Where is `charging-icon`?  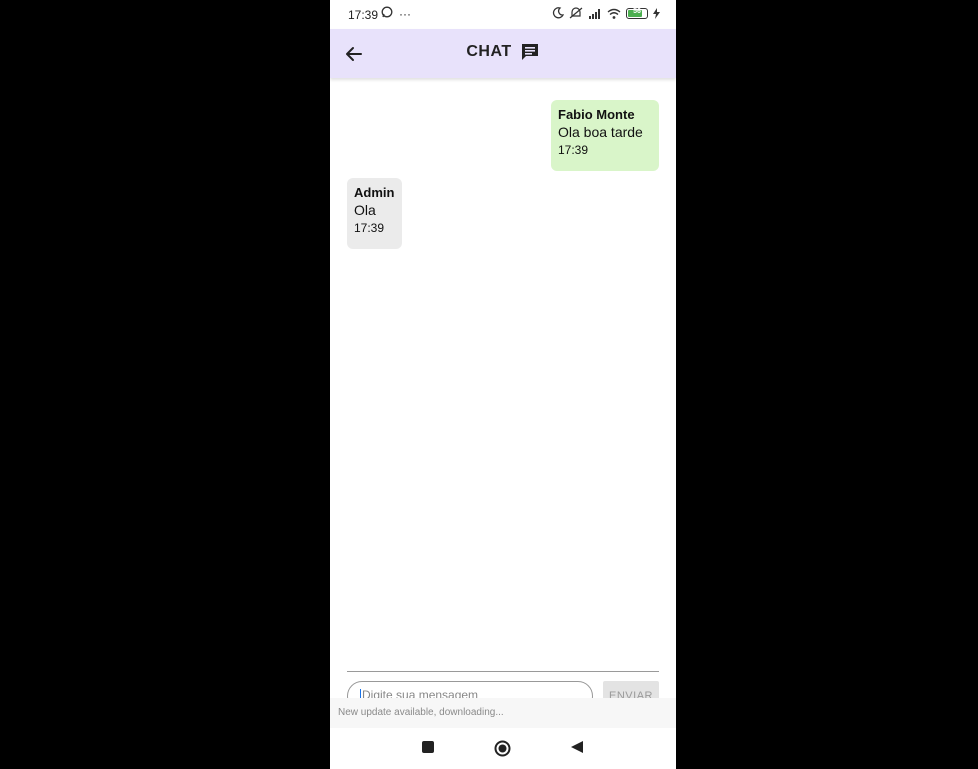 charging-icon is located at coordinates (656, 13).